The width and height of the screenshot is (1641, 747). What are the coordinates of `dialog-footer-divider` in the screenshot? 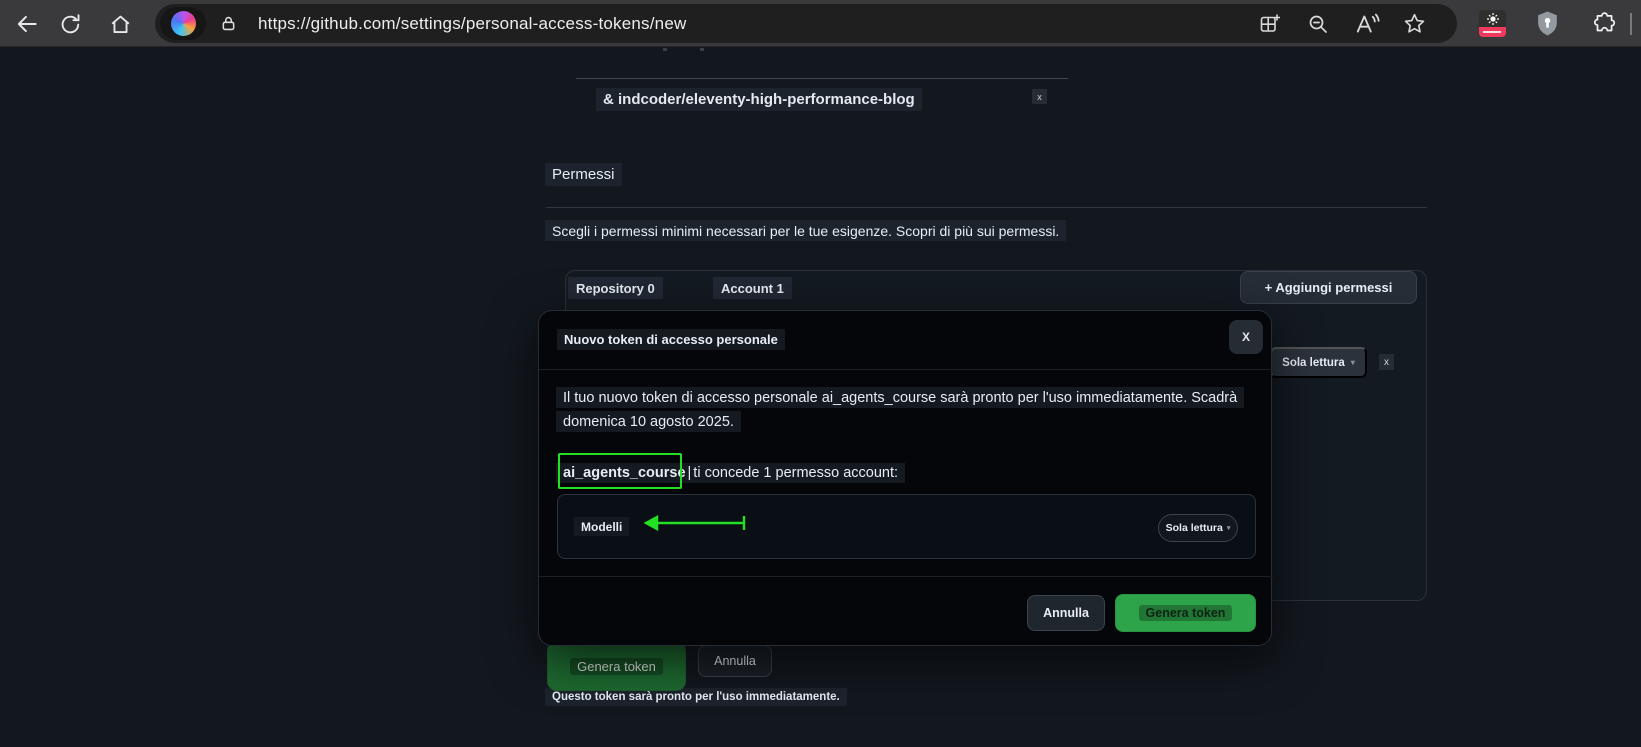 It's located at (906, 576).